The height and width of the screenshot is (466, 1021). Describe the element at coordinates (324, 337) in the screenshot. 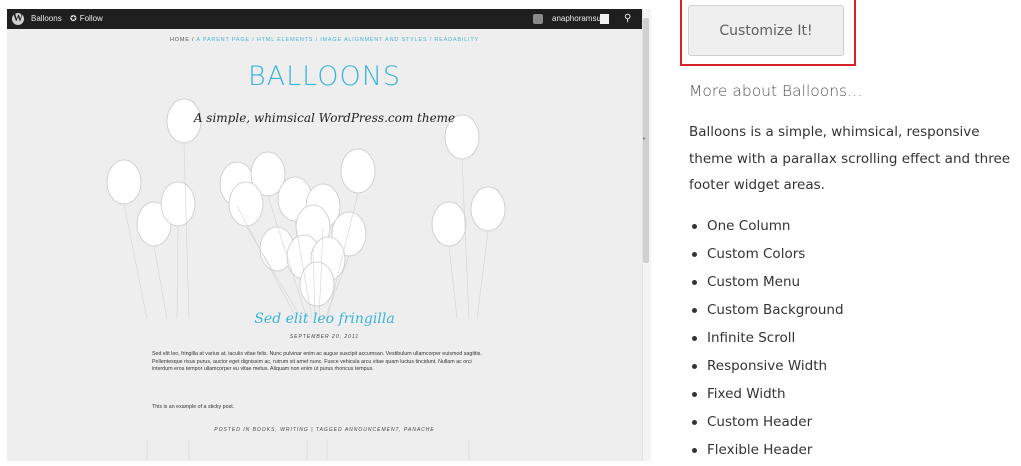

I see `post-date: SEPTEMBER 20, 2011` at that location.